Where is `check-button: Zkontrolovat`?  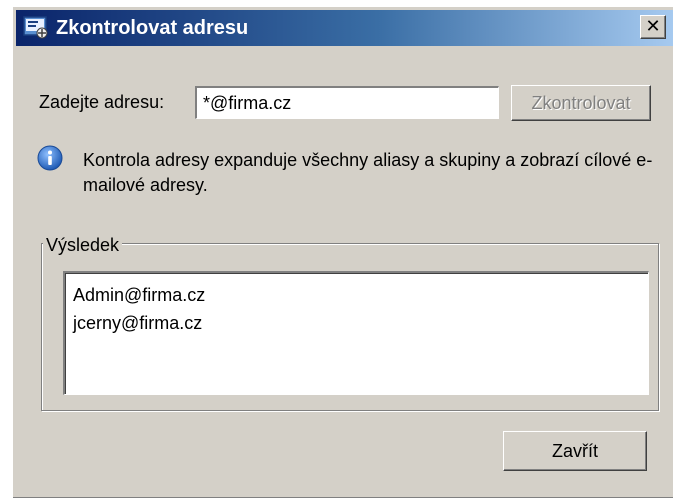 check-button: Zkontrolovat is located at coordinates (581, 103).